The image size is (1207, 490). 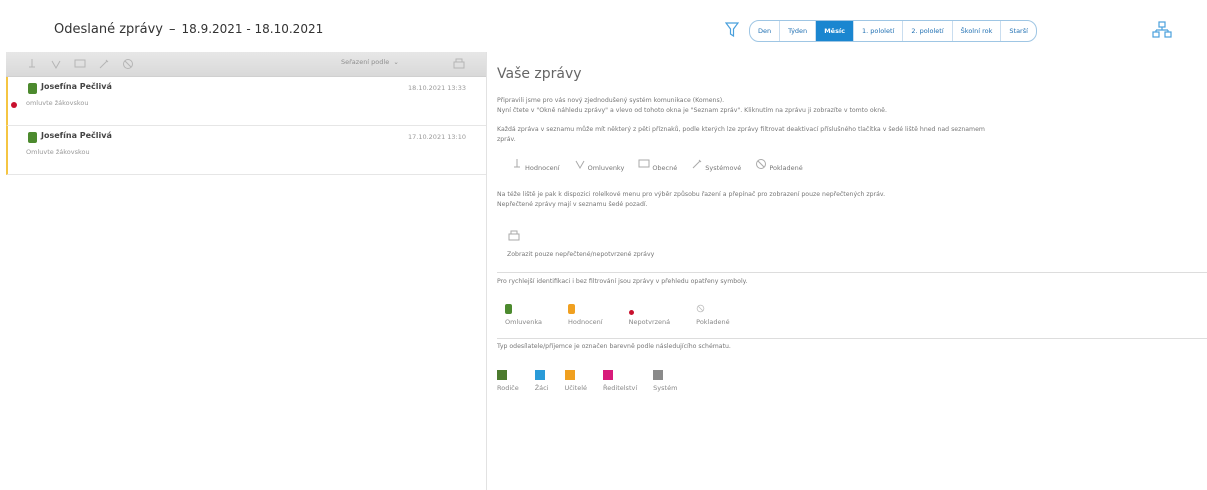 What do you see at coordinates (108, 29) in the screenshot?
I see `page-title-text: Odeslané zprávy` at bounding box center [108, 29].